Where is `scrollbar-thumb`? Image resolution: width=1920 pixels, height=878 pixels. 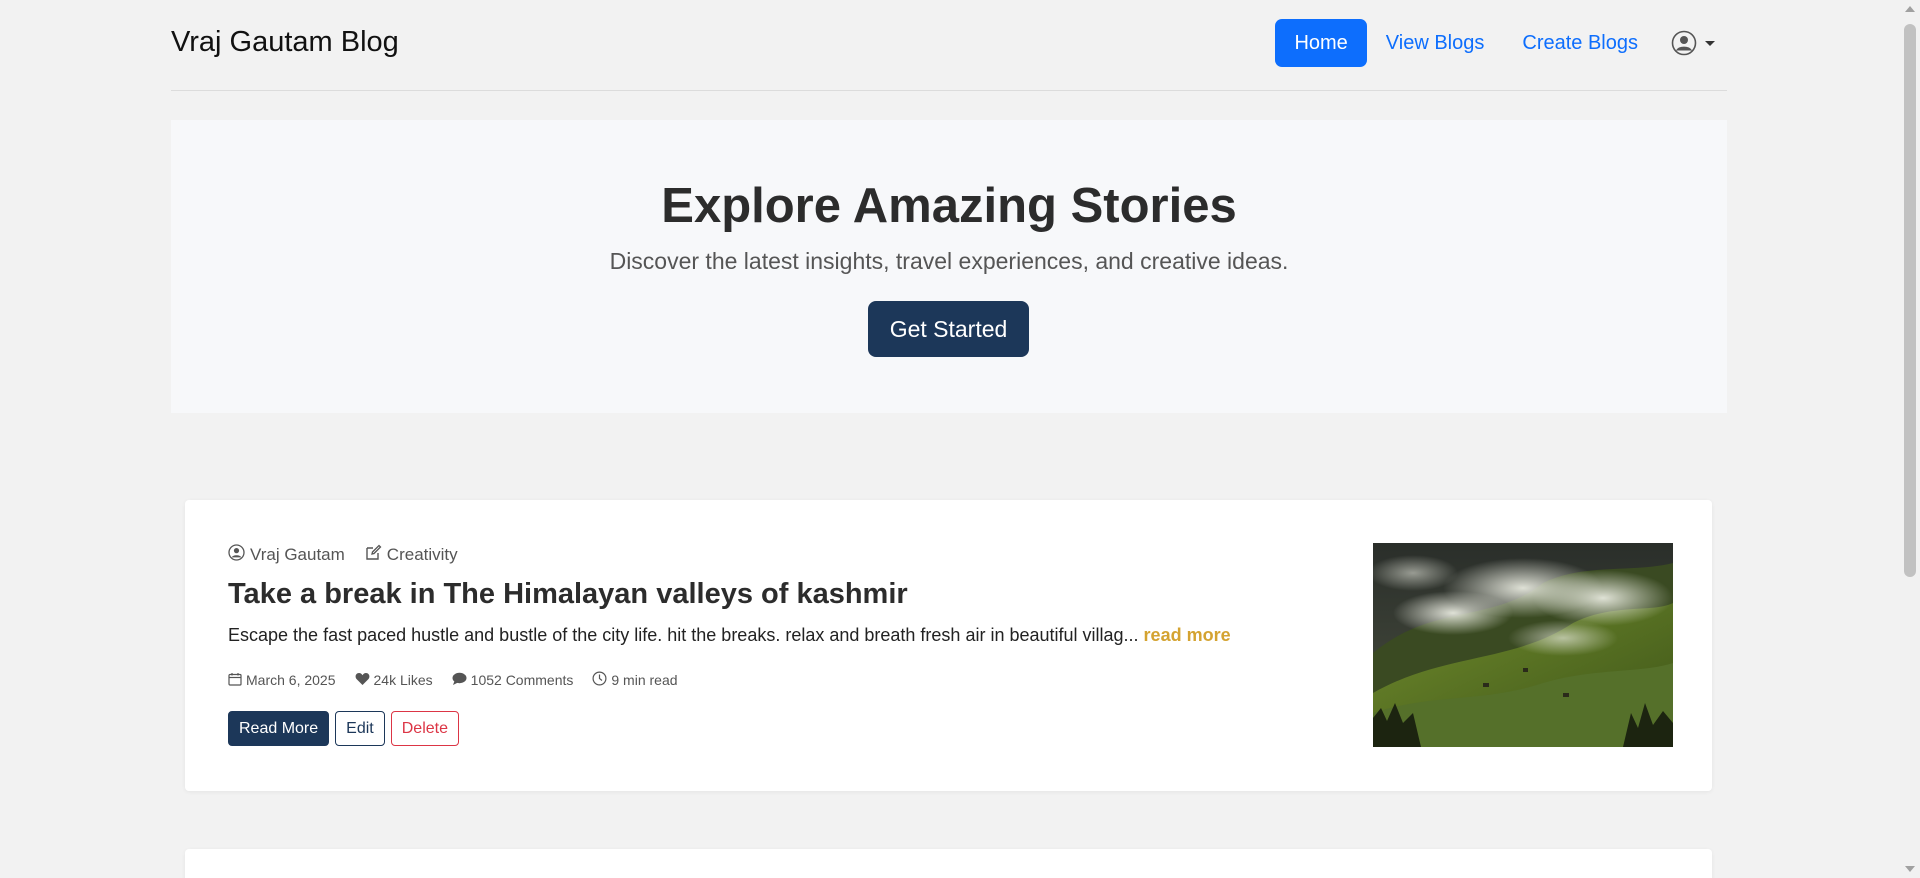
scrollbar-thumb is located at coordinates (1910, 300).